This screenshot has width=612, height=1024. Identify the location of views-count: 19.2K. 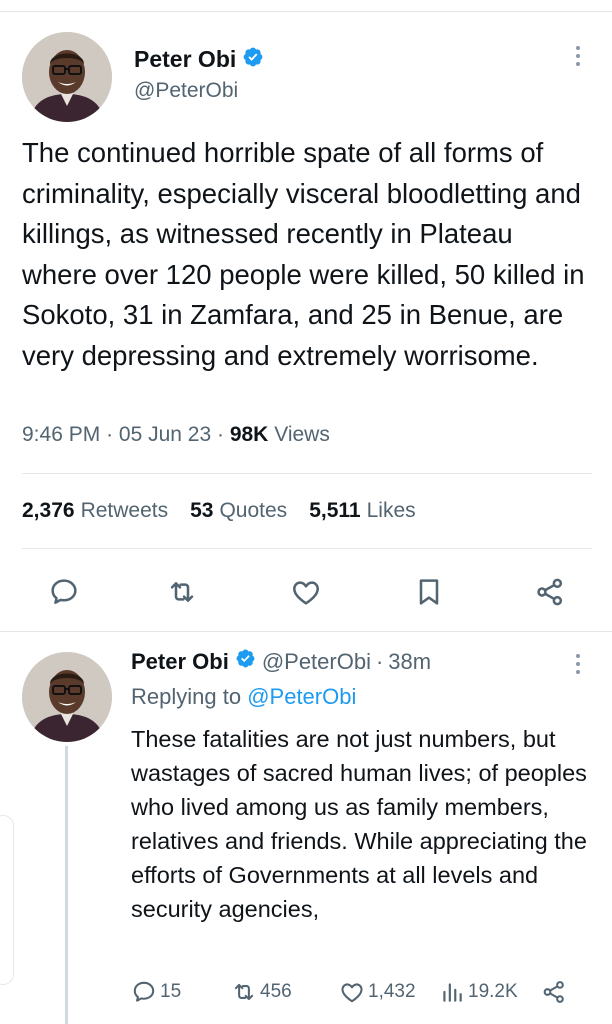
(493, 991).